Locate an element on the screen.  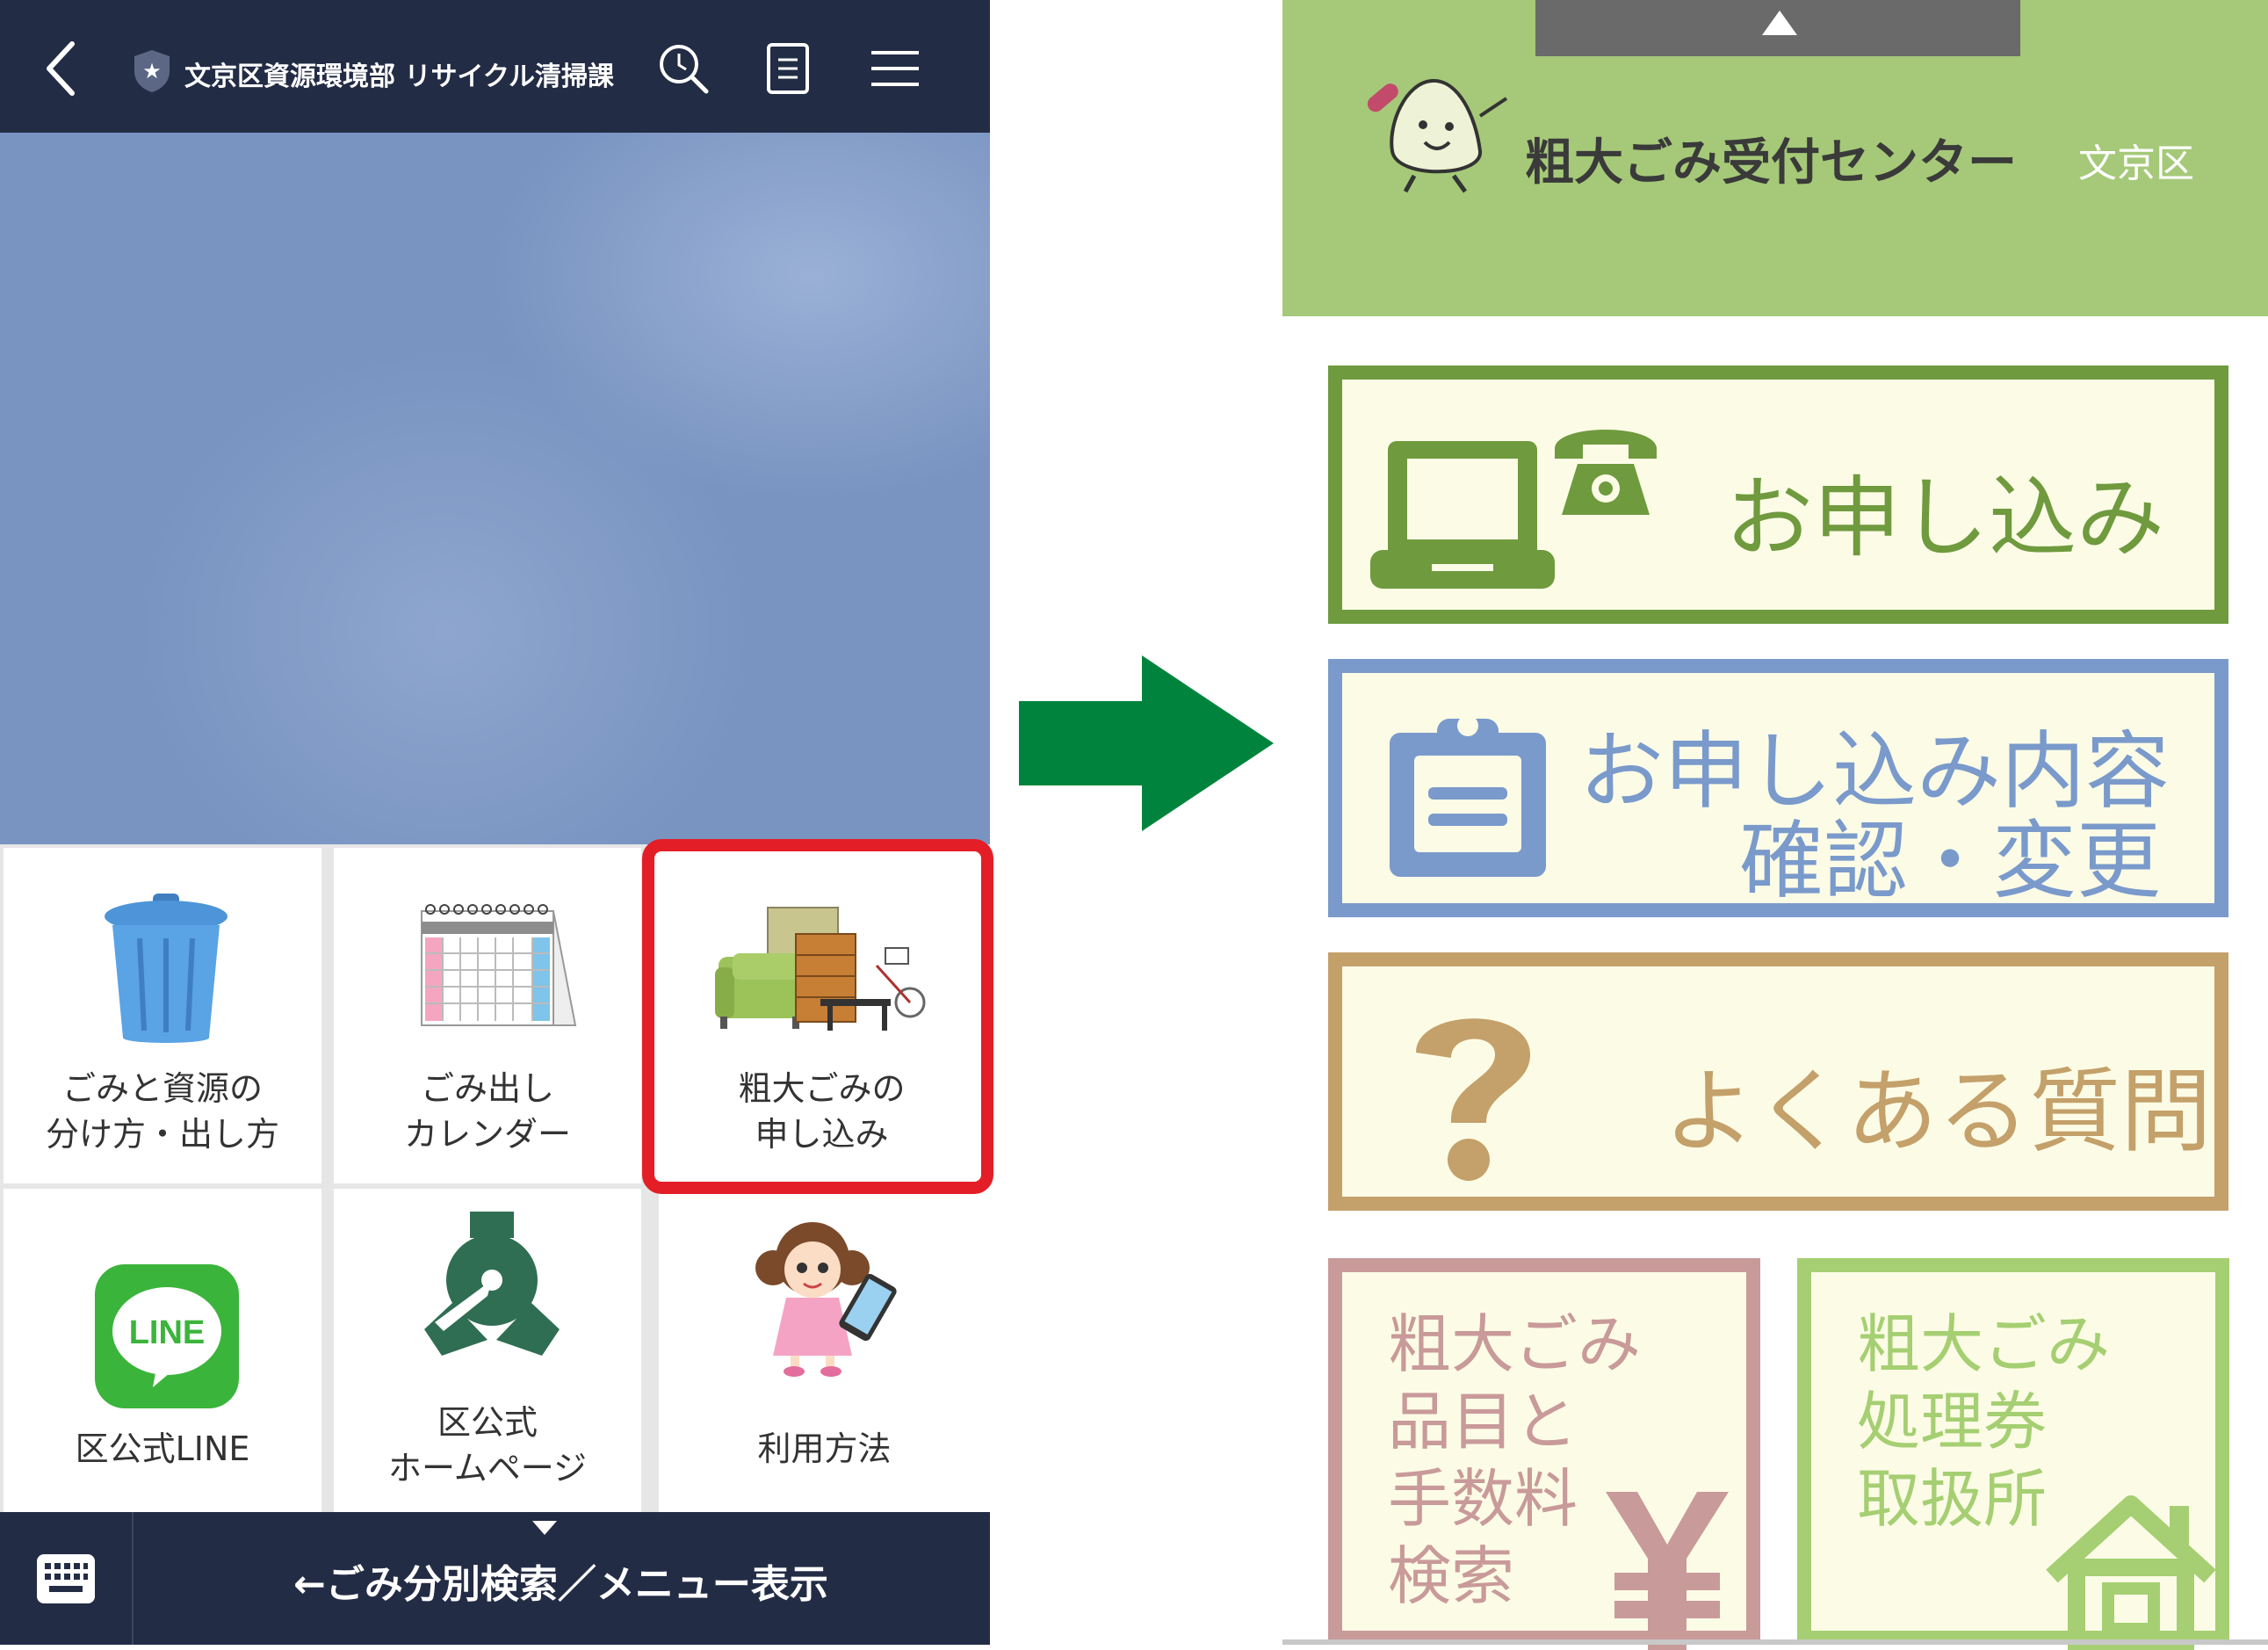
right-arrow-icon is located at coordinates (1147, 743).